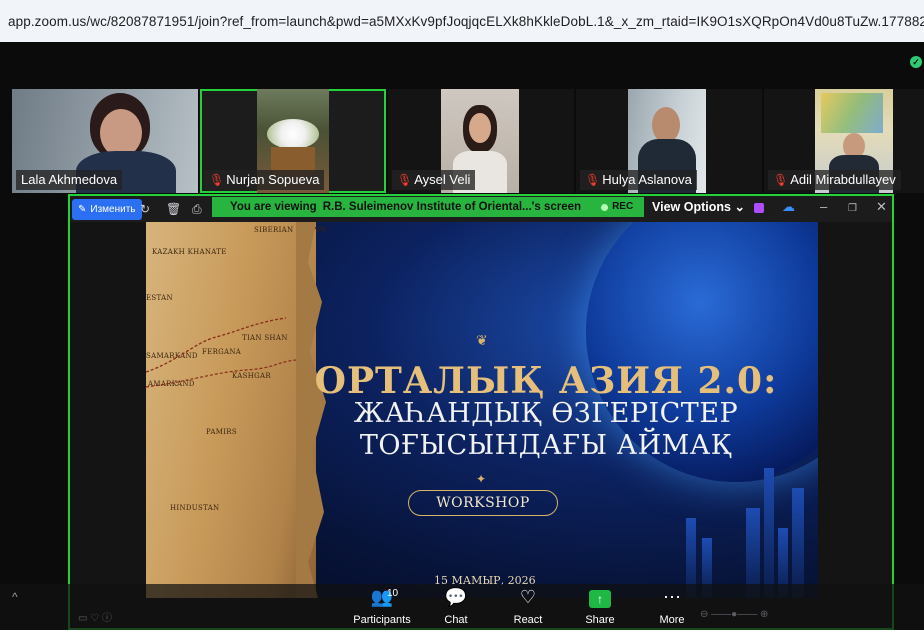  I want to click on participant-tile-adil: 🎙 Adil Mirabdullayev, so click(844, 141).